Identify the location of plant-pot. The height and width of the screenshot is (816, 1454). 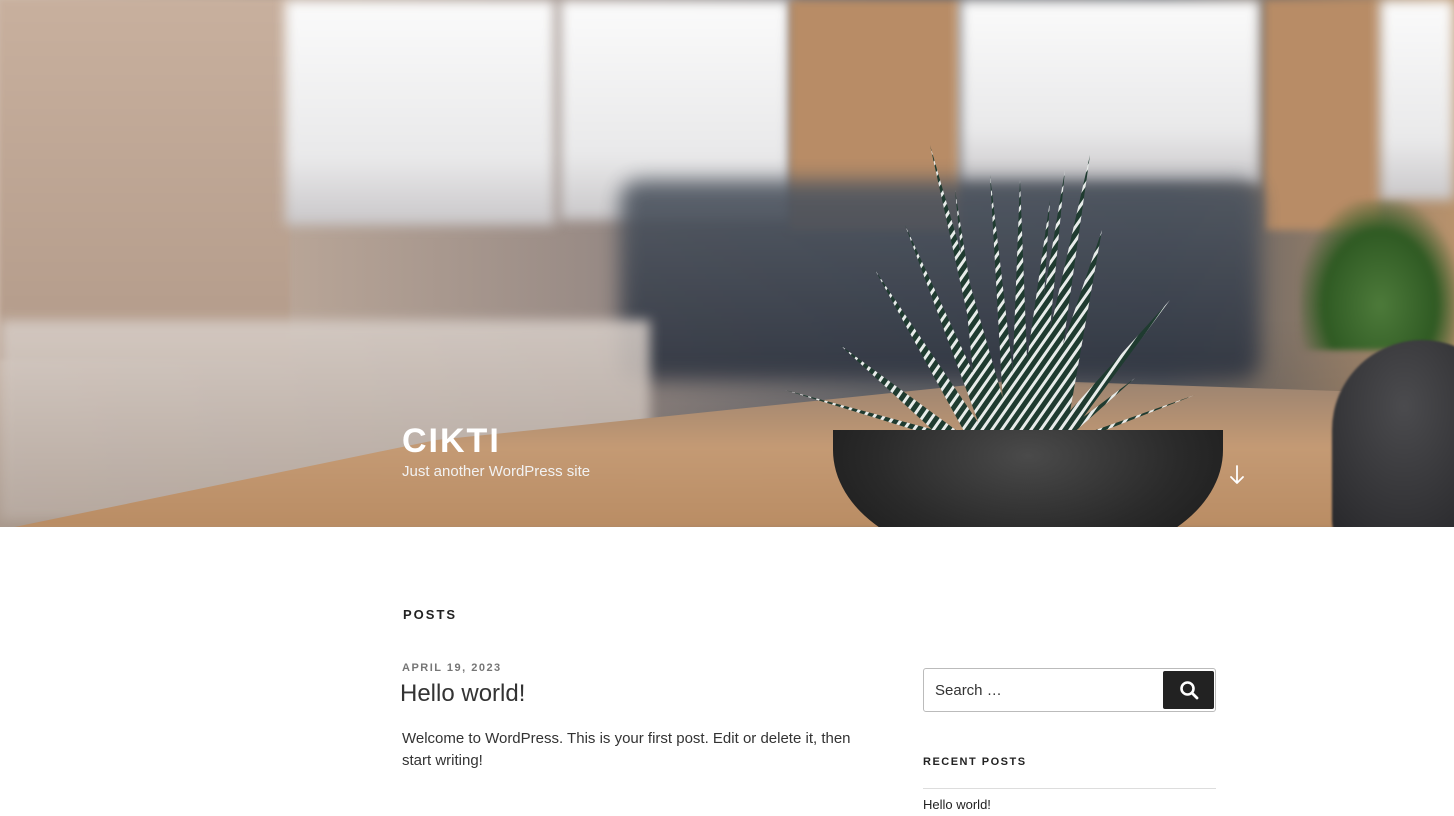
(1028, 478).